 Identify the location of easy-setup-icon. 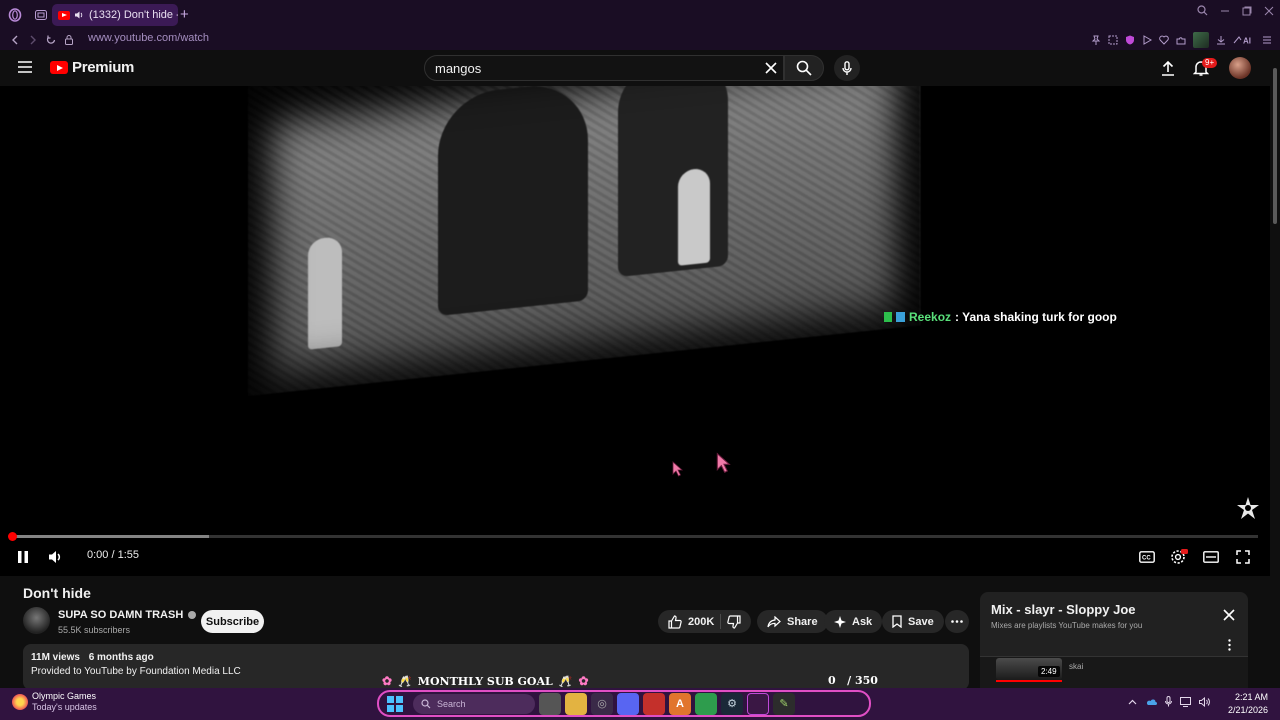
(1267, 40).